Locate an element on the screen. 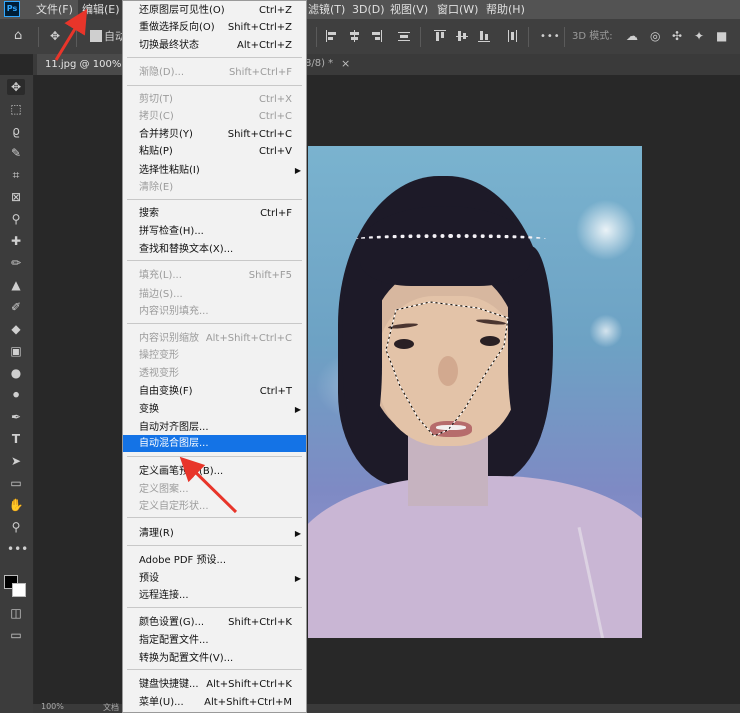 The image size is (740, 713). eyedropper-tool-icon: ⚲ is located at coordinates (16, 219).